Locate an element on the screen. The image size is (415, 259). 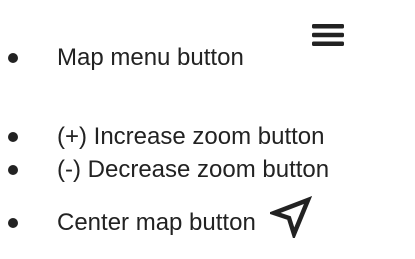
list-item-label: (+) Increase zoom button is located at coordinates (191, 136).